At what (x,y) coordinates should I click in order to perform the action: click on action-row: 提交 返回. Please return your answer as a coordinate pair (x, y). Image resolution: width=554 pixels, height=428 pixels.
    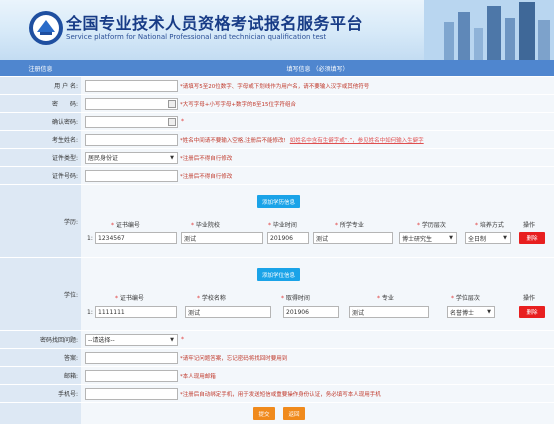
    Looking at the image, I should click on (277, 414).